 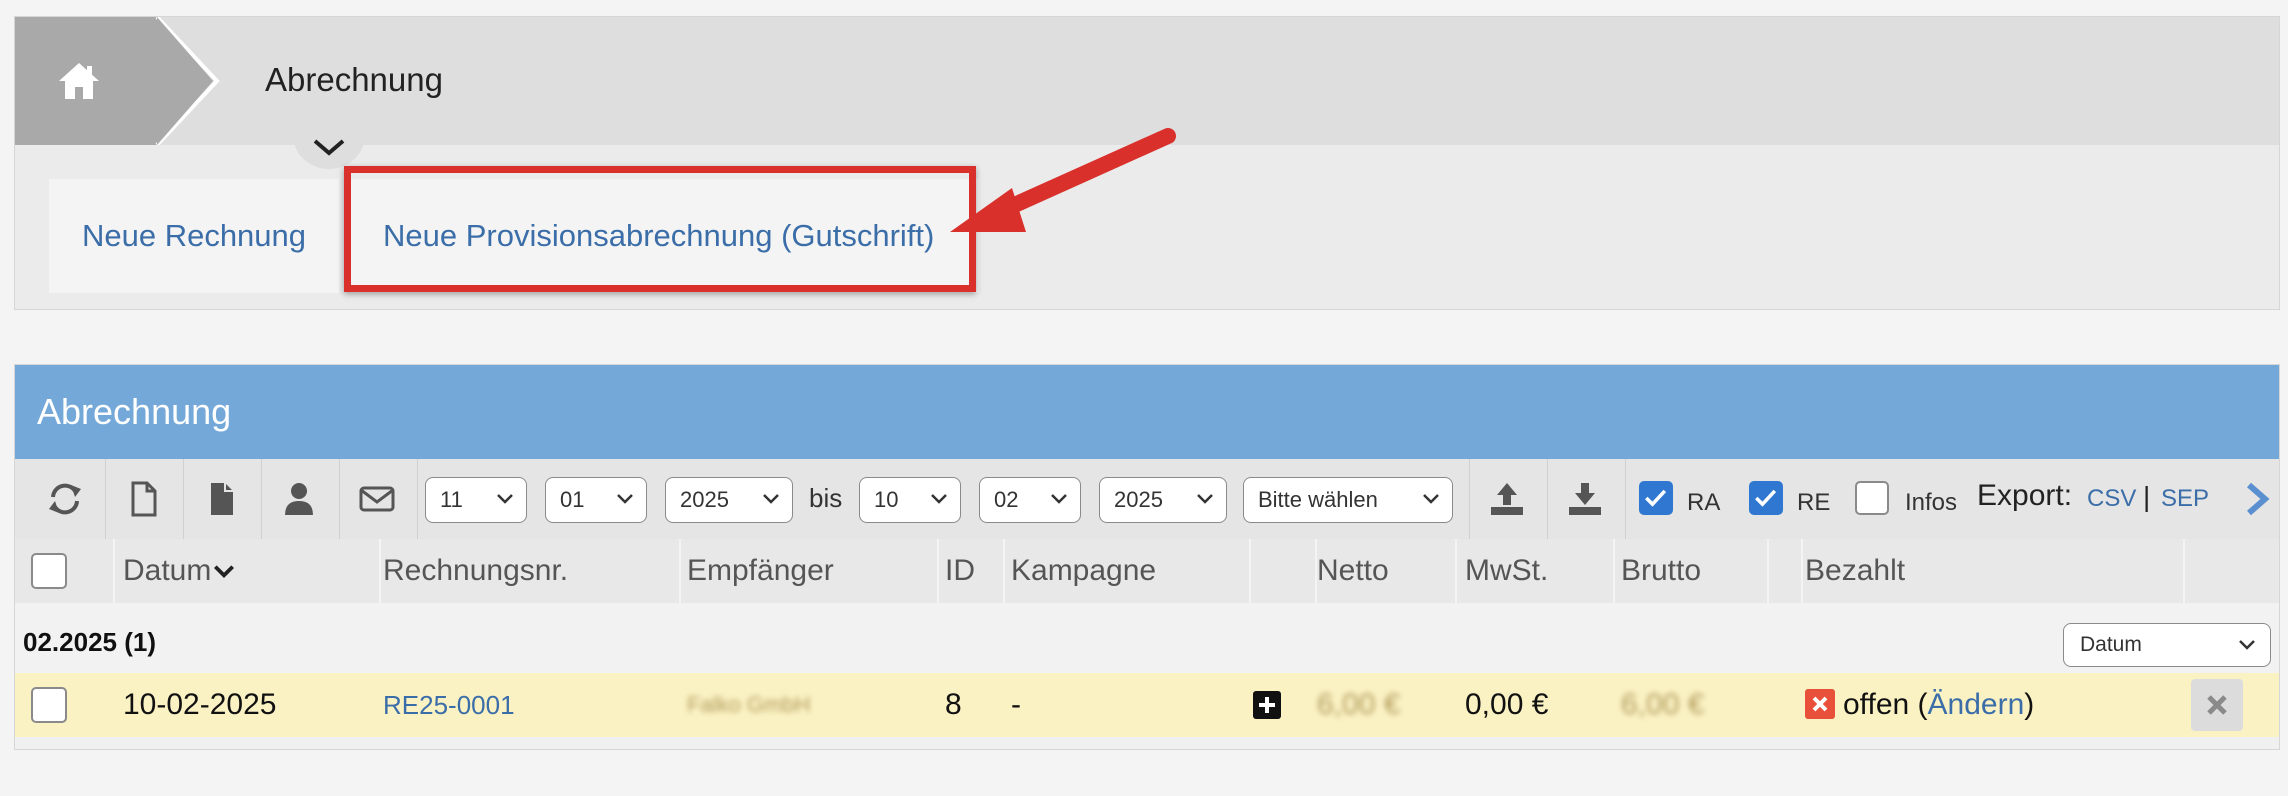 I want to click on cell-kampagne: -, so click(x=1016, y=704).